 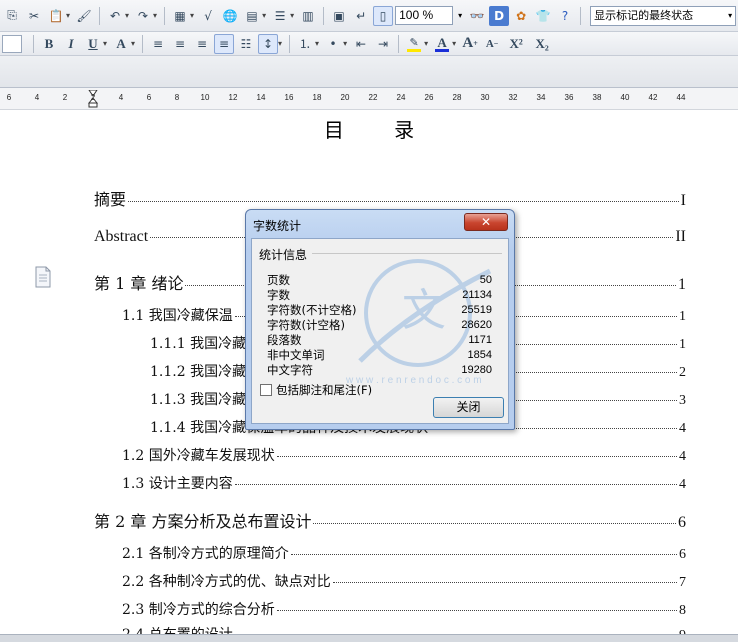 I want to click on toc-entry-page: 8, so click(x=682, y=610).